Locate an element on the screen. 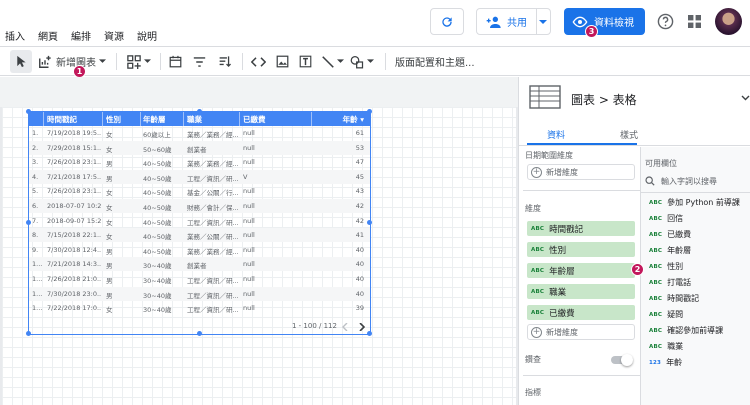  share-dropdown-icon is located at coordinates (543, 22).